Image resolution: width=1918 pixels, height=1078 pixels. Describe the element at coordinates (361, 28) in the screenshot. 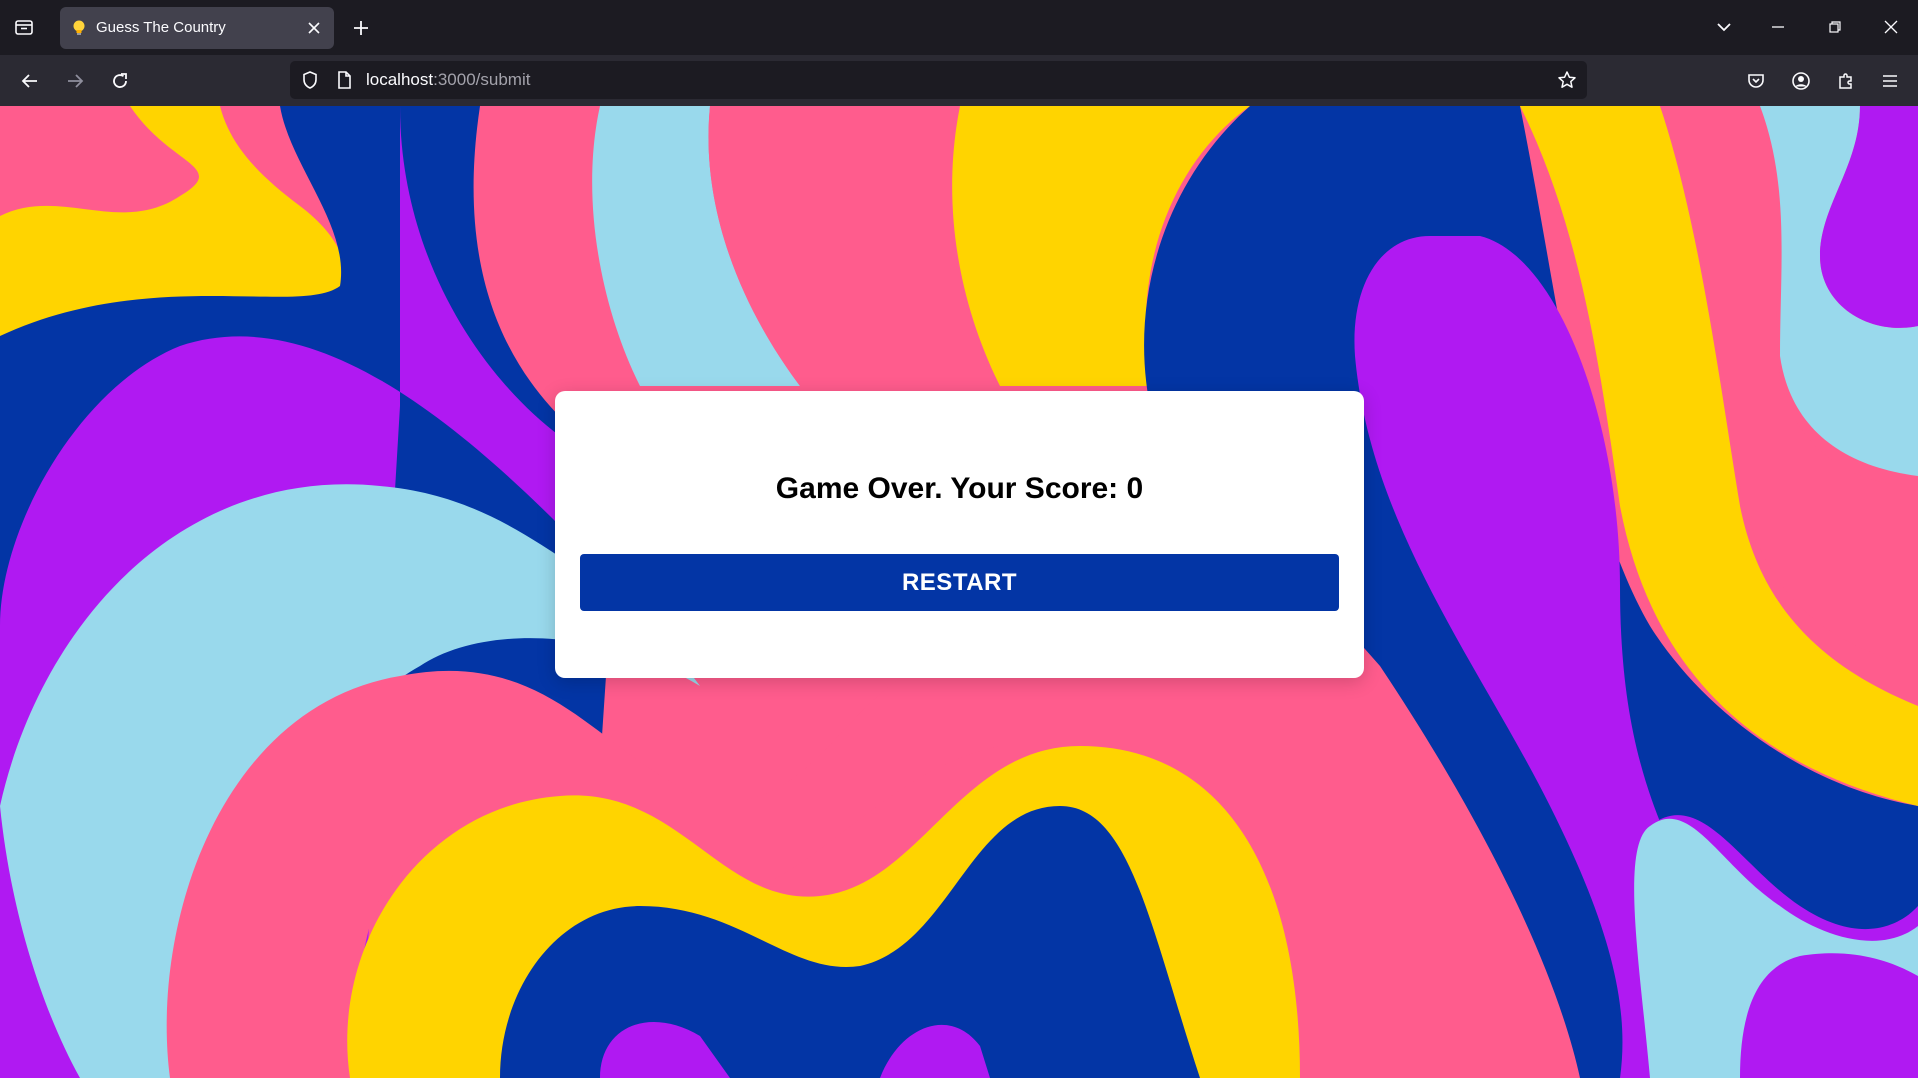

I see `plus-icon` at that location.